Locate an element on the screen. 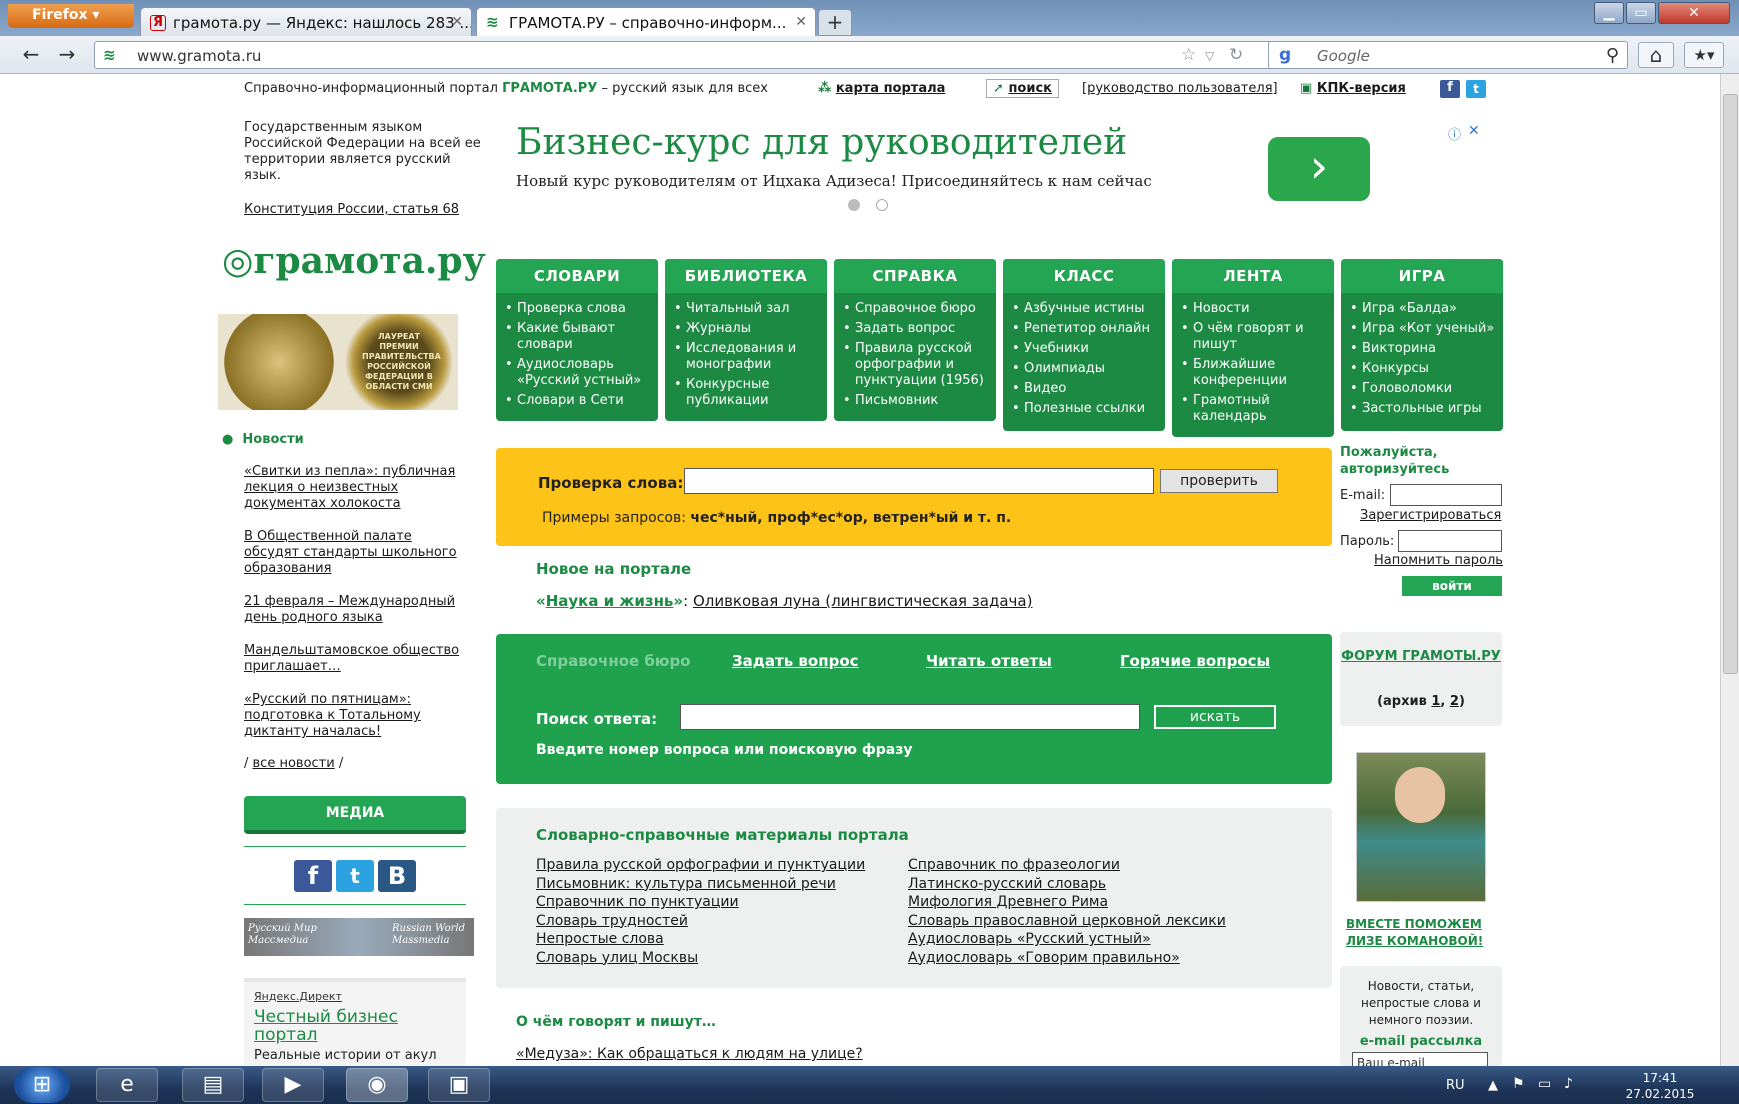 This screenshot has width=1739, height=1104. menu-item: Азбучные истины is located at coordinates (1085, 309).